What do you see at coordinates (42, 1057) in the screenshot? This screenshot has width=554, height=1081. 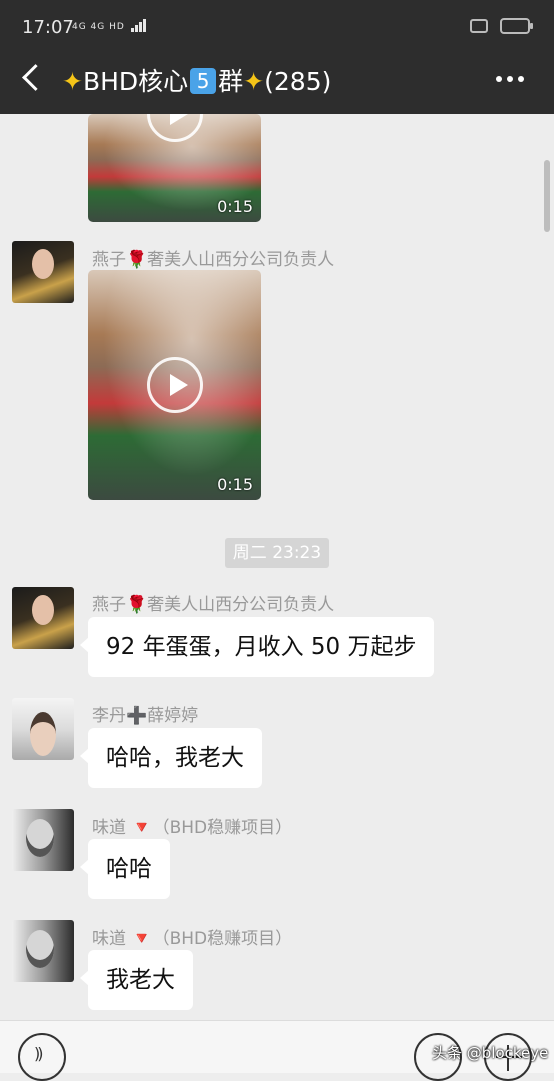 I see `voice-input-button` at bounding box center [42, 1057].